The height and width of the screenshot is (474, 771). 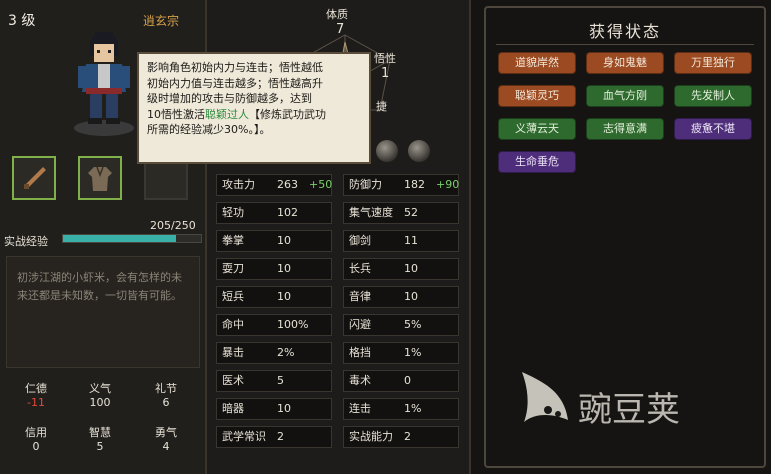 What do you see at coordinates (104, 84) in the screenshot?
I see `character-portrait` at bounding box center [104, 84].